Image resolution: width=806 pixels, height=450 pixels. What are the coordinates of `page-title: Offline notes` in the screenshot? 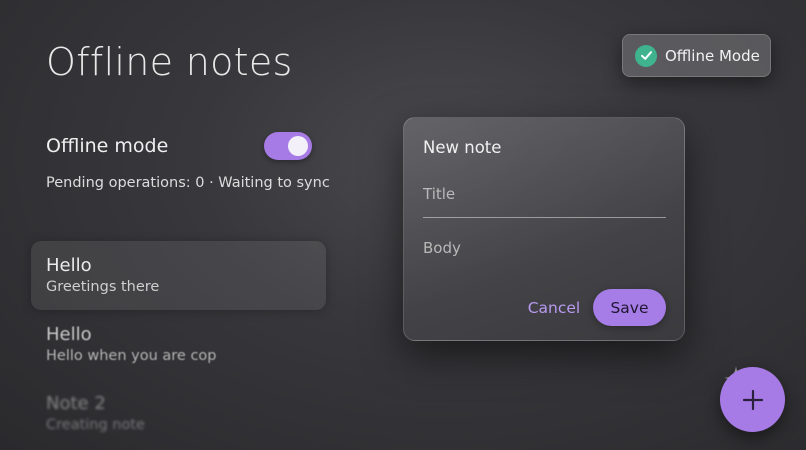 It's located at (169, 62).